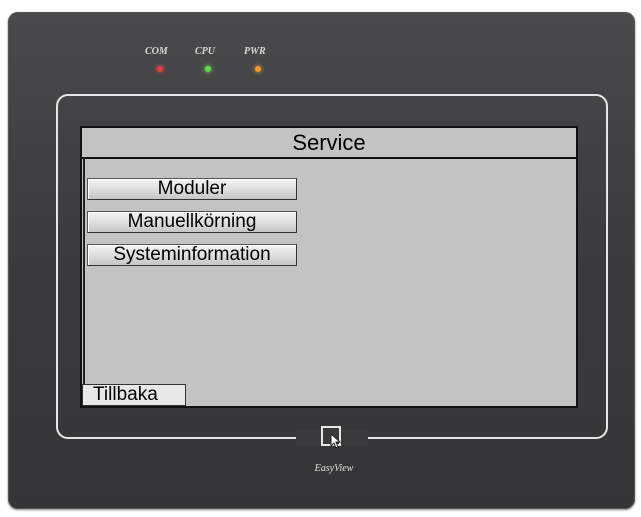  I want to click on led-label-pwr: PWR, so click(255, 51).